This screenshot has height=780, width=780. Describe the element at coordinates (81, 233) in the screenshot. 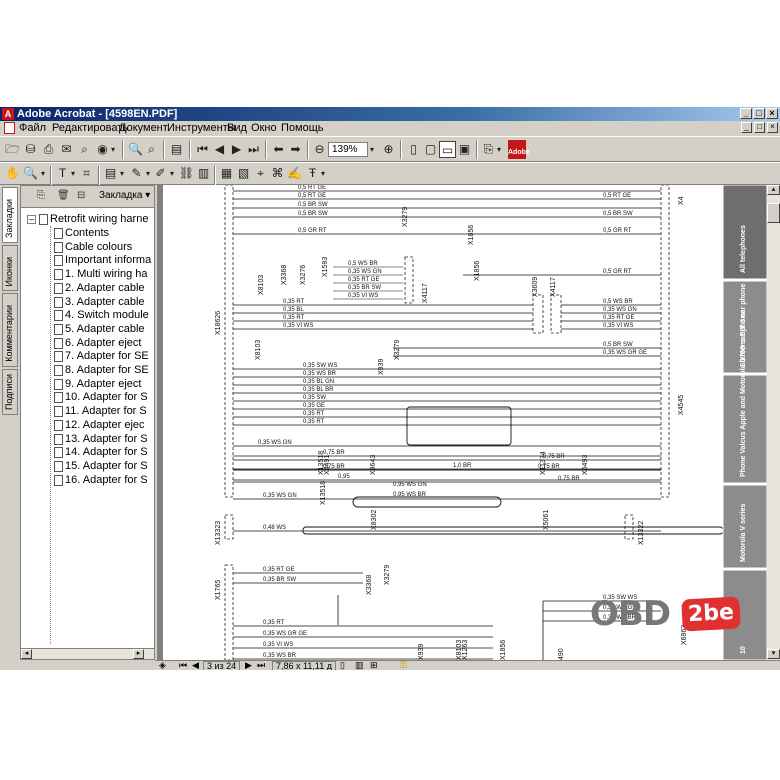

I see `bookmark-item: Contents` at that location.